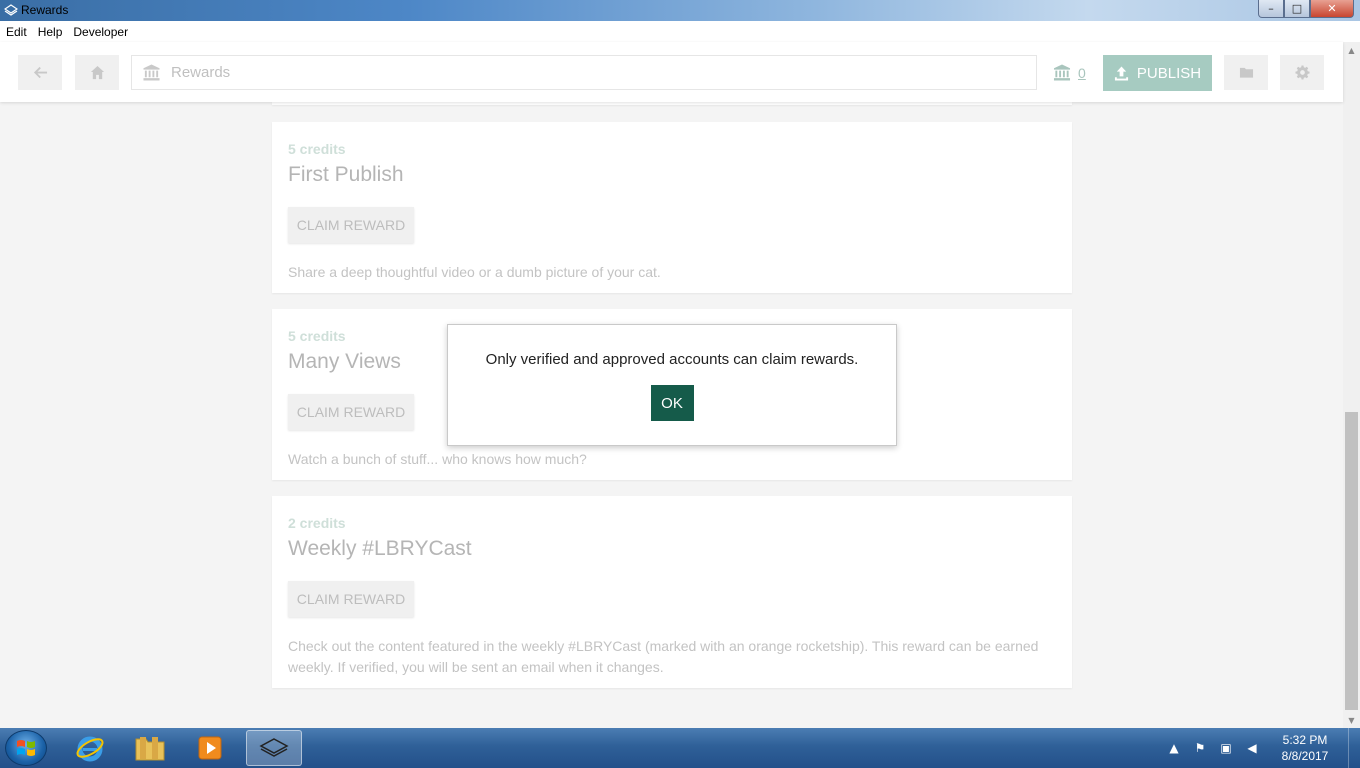  Describe the element at coordinates (672, 103) in the screenshot. I see `reward-card-previous` at that location.